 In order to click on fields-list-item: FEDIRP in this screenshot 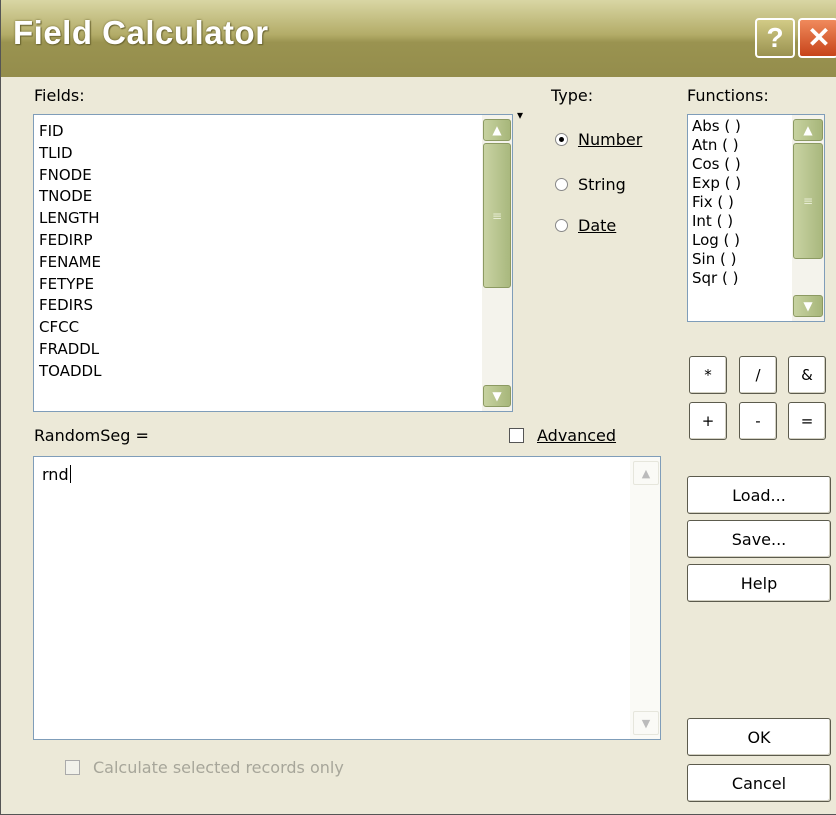, I will do `click(67, 241)`.